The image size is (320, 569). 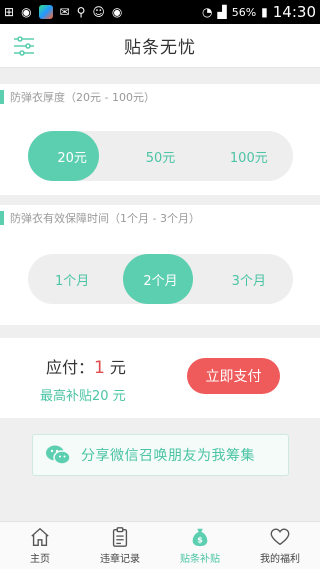 I want to click on home-icon, so click(x=40, y=536).